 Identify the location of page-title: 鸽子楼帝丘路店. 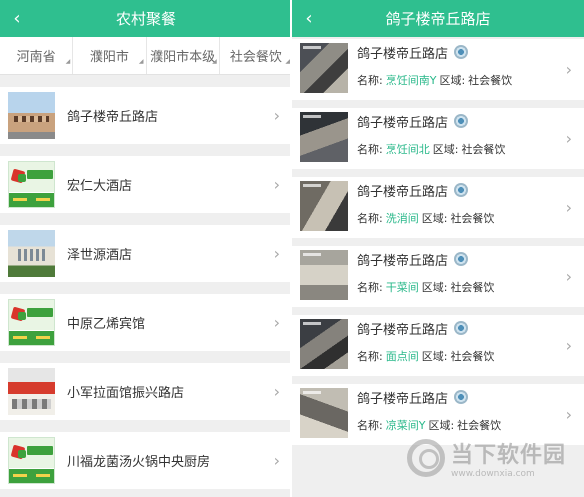
(438, 19).